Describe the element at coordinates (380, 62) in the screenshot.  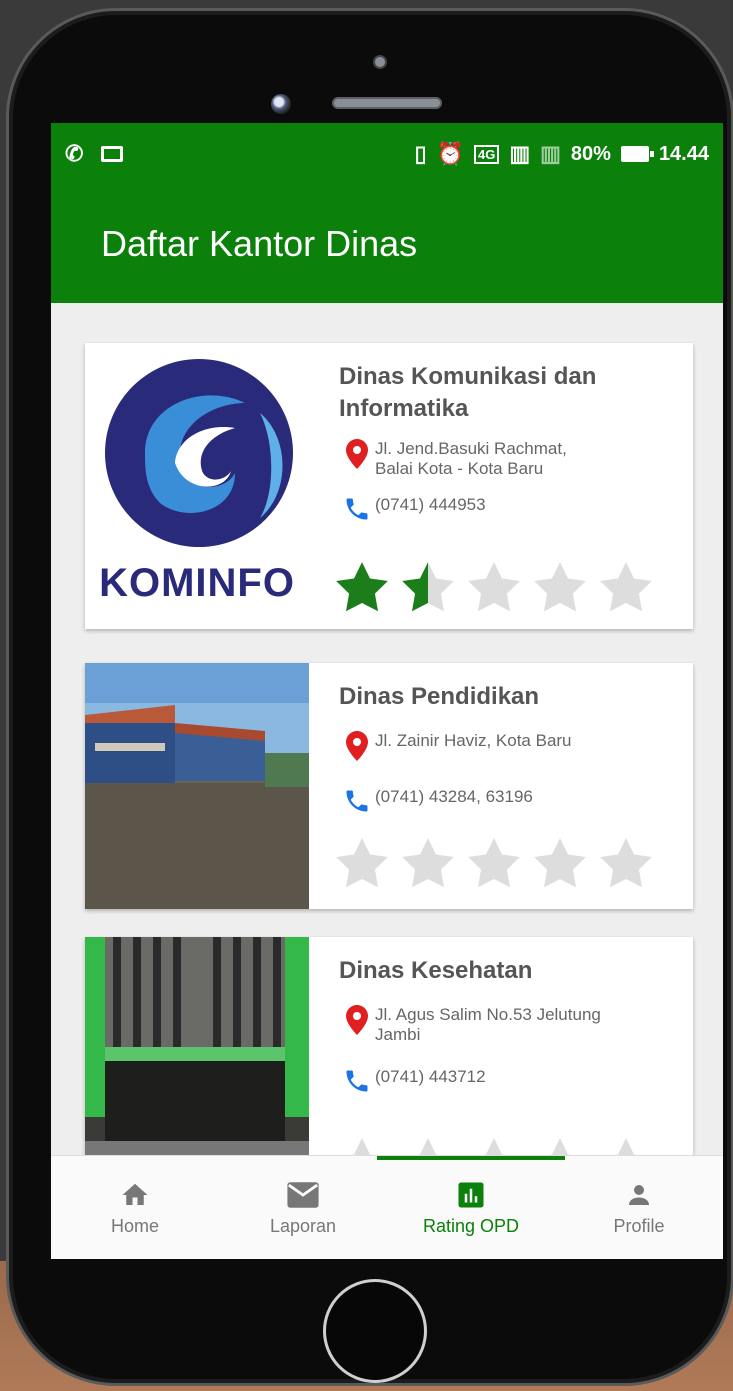
I see `proximity-sensor` at that location.